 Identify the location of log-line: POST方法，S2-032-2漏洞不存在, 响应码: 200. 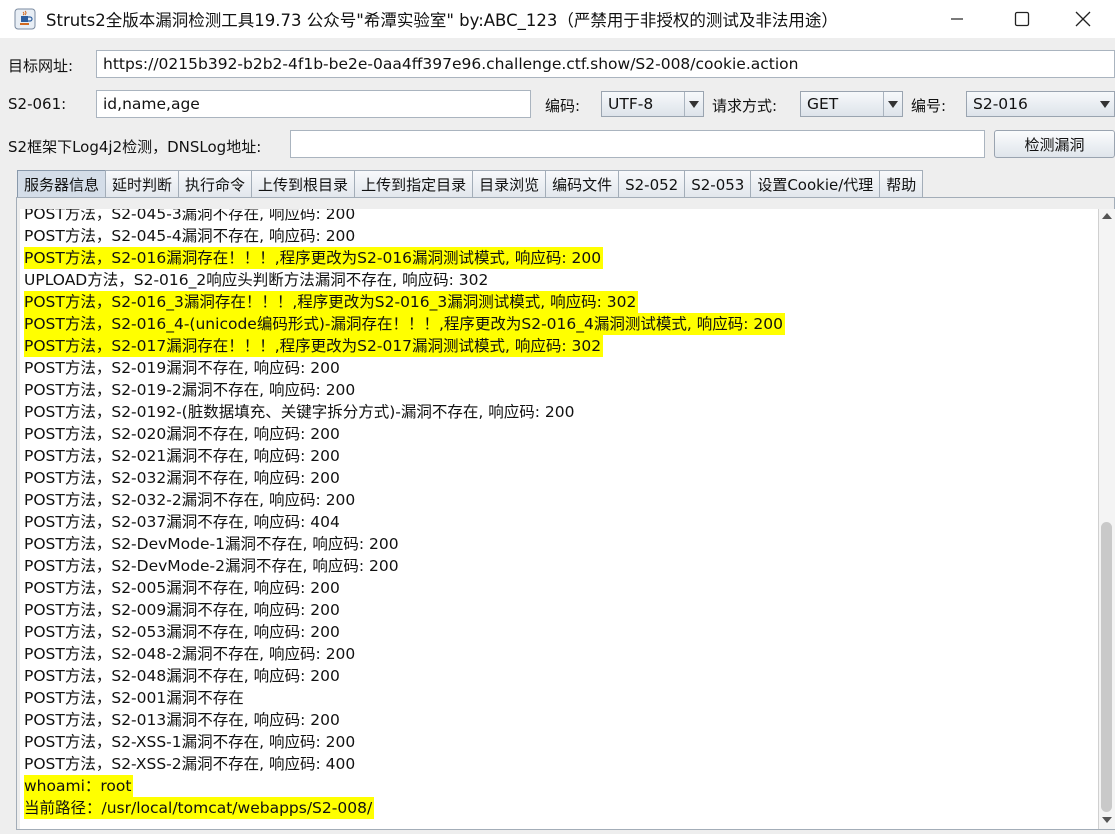
(190, 500).